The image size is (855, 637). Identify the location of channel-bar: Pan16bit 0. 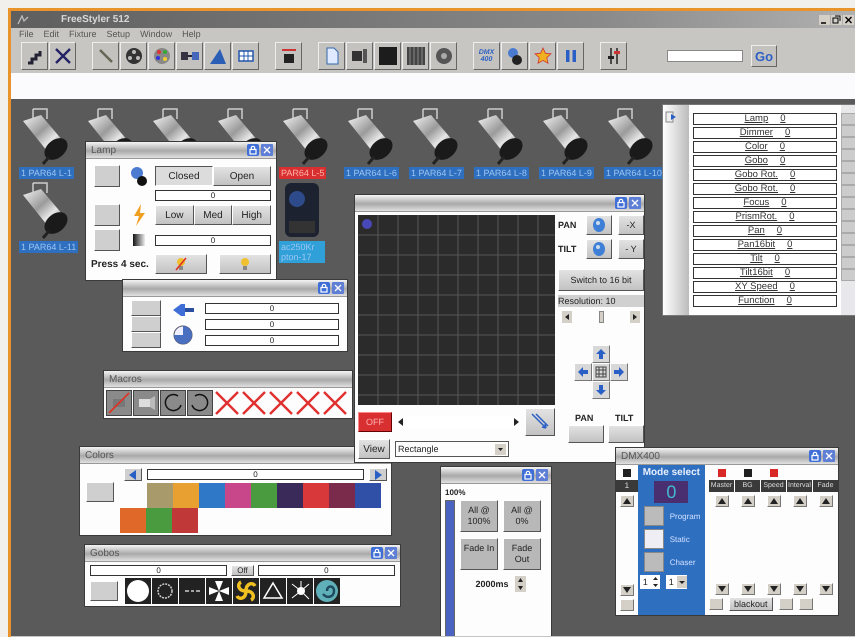
(765, 245).